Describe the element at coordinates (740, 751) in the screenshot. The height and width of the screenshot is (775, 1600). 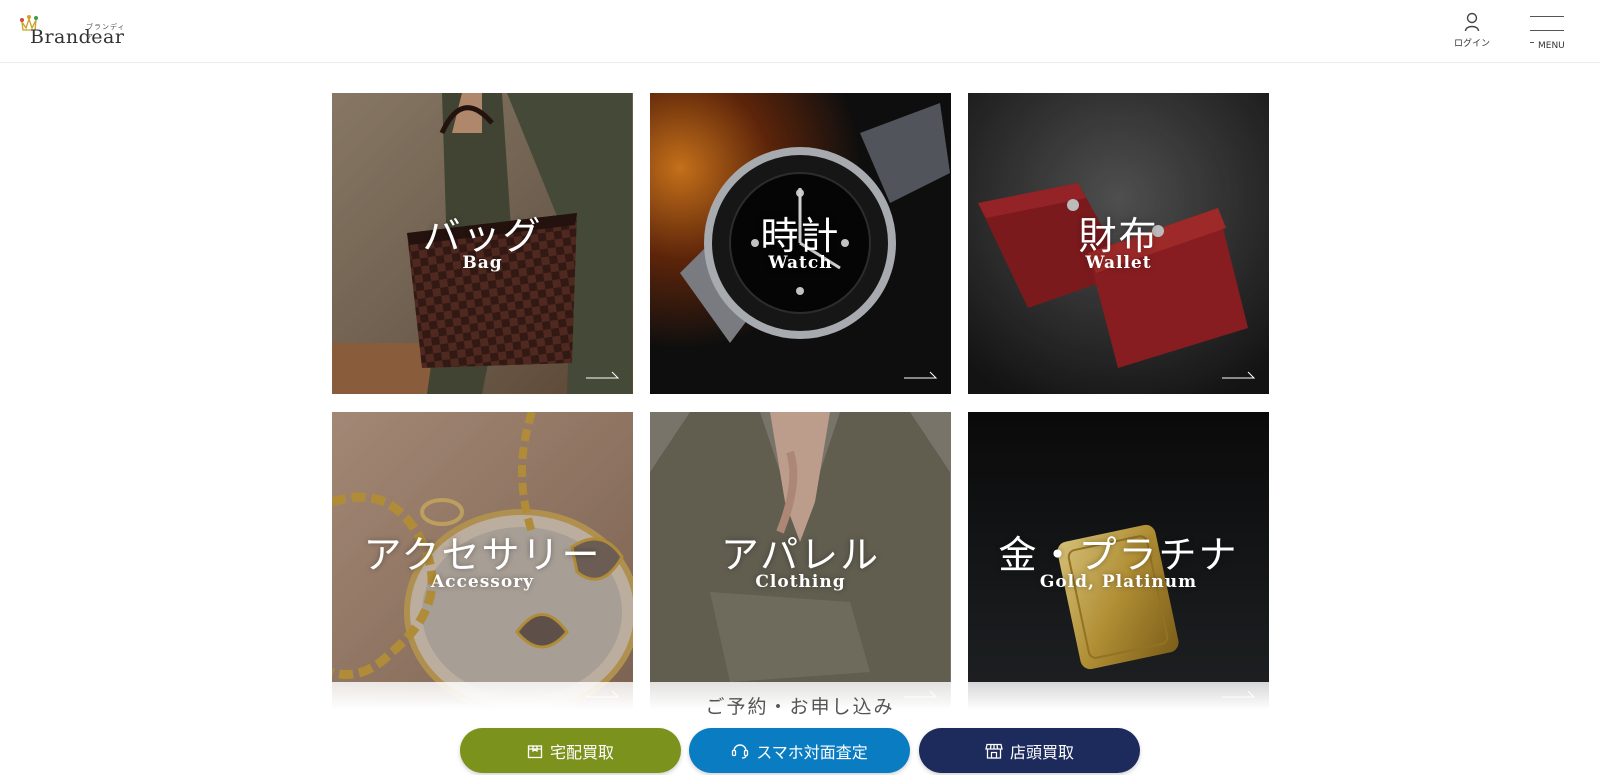
I see `smartphone-chat-icon` at that location.